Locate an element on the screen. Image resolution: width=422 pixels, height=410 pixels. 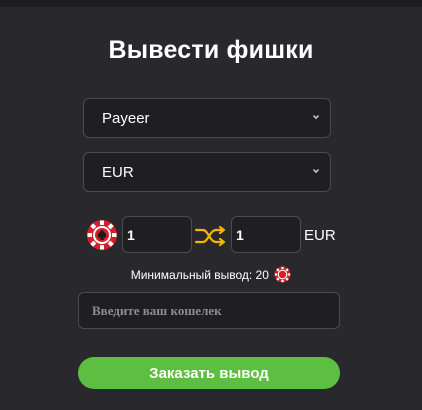
submit-withdrawal-button: Заказать вывод is located at coordinates (209, 373).